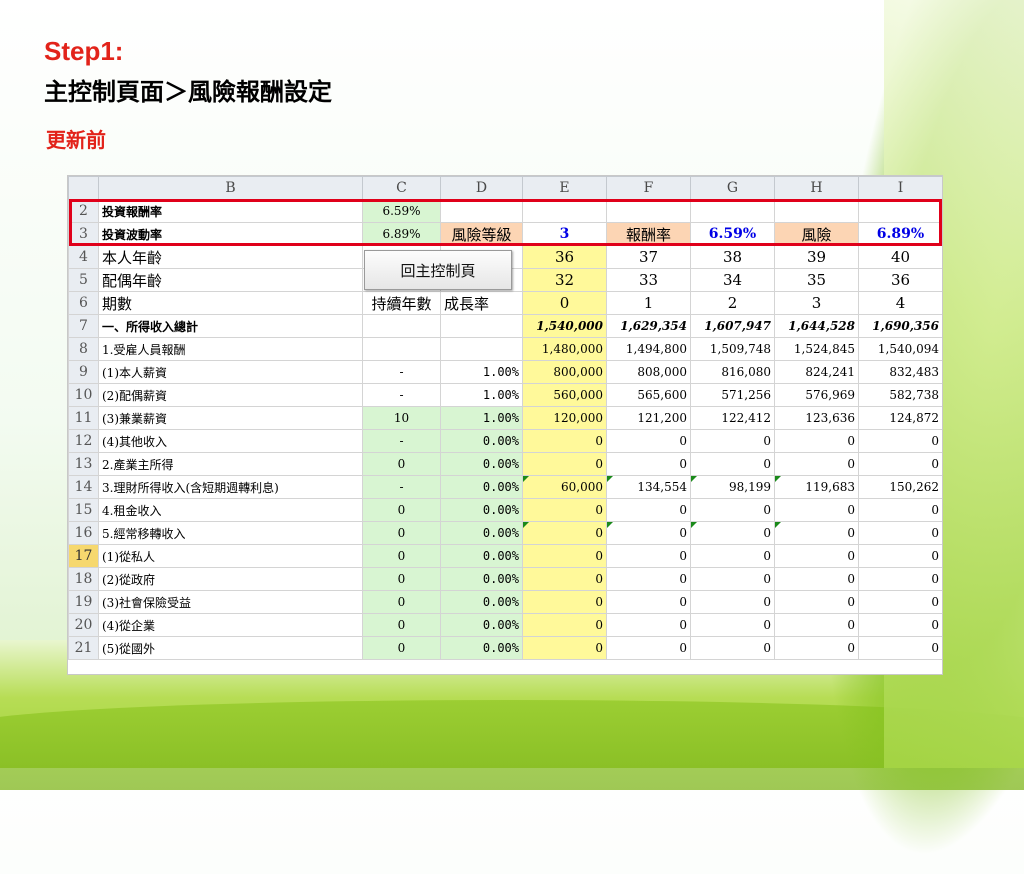 The image size is (1024, 874). Describe the element at coordinates (230, 533) in the screenshot. I see `cell-label: 5.經常移轉收入` at that location.